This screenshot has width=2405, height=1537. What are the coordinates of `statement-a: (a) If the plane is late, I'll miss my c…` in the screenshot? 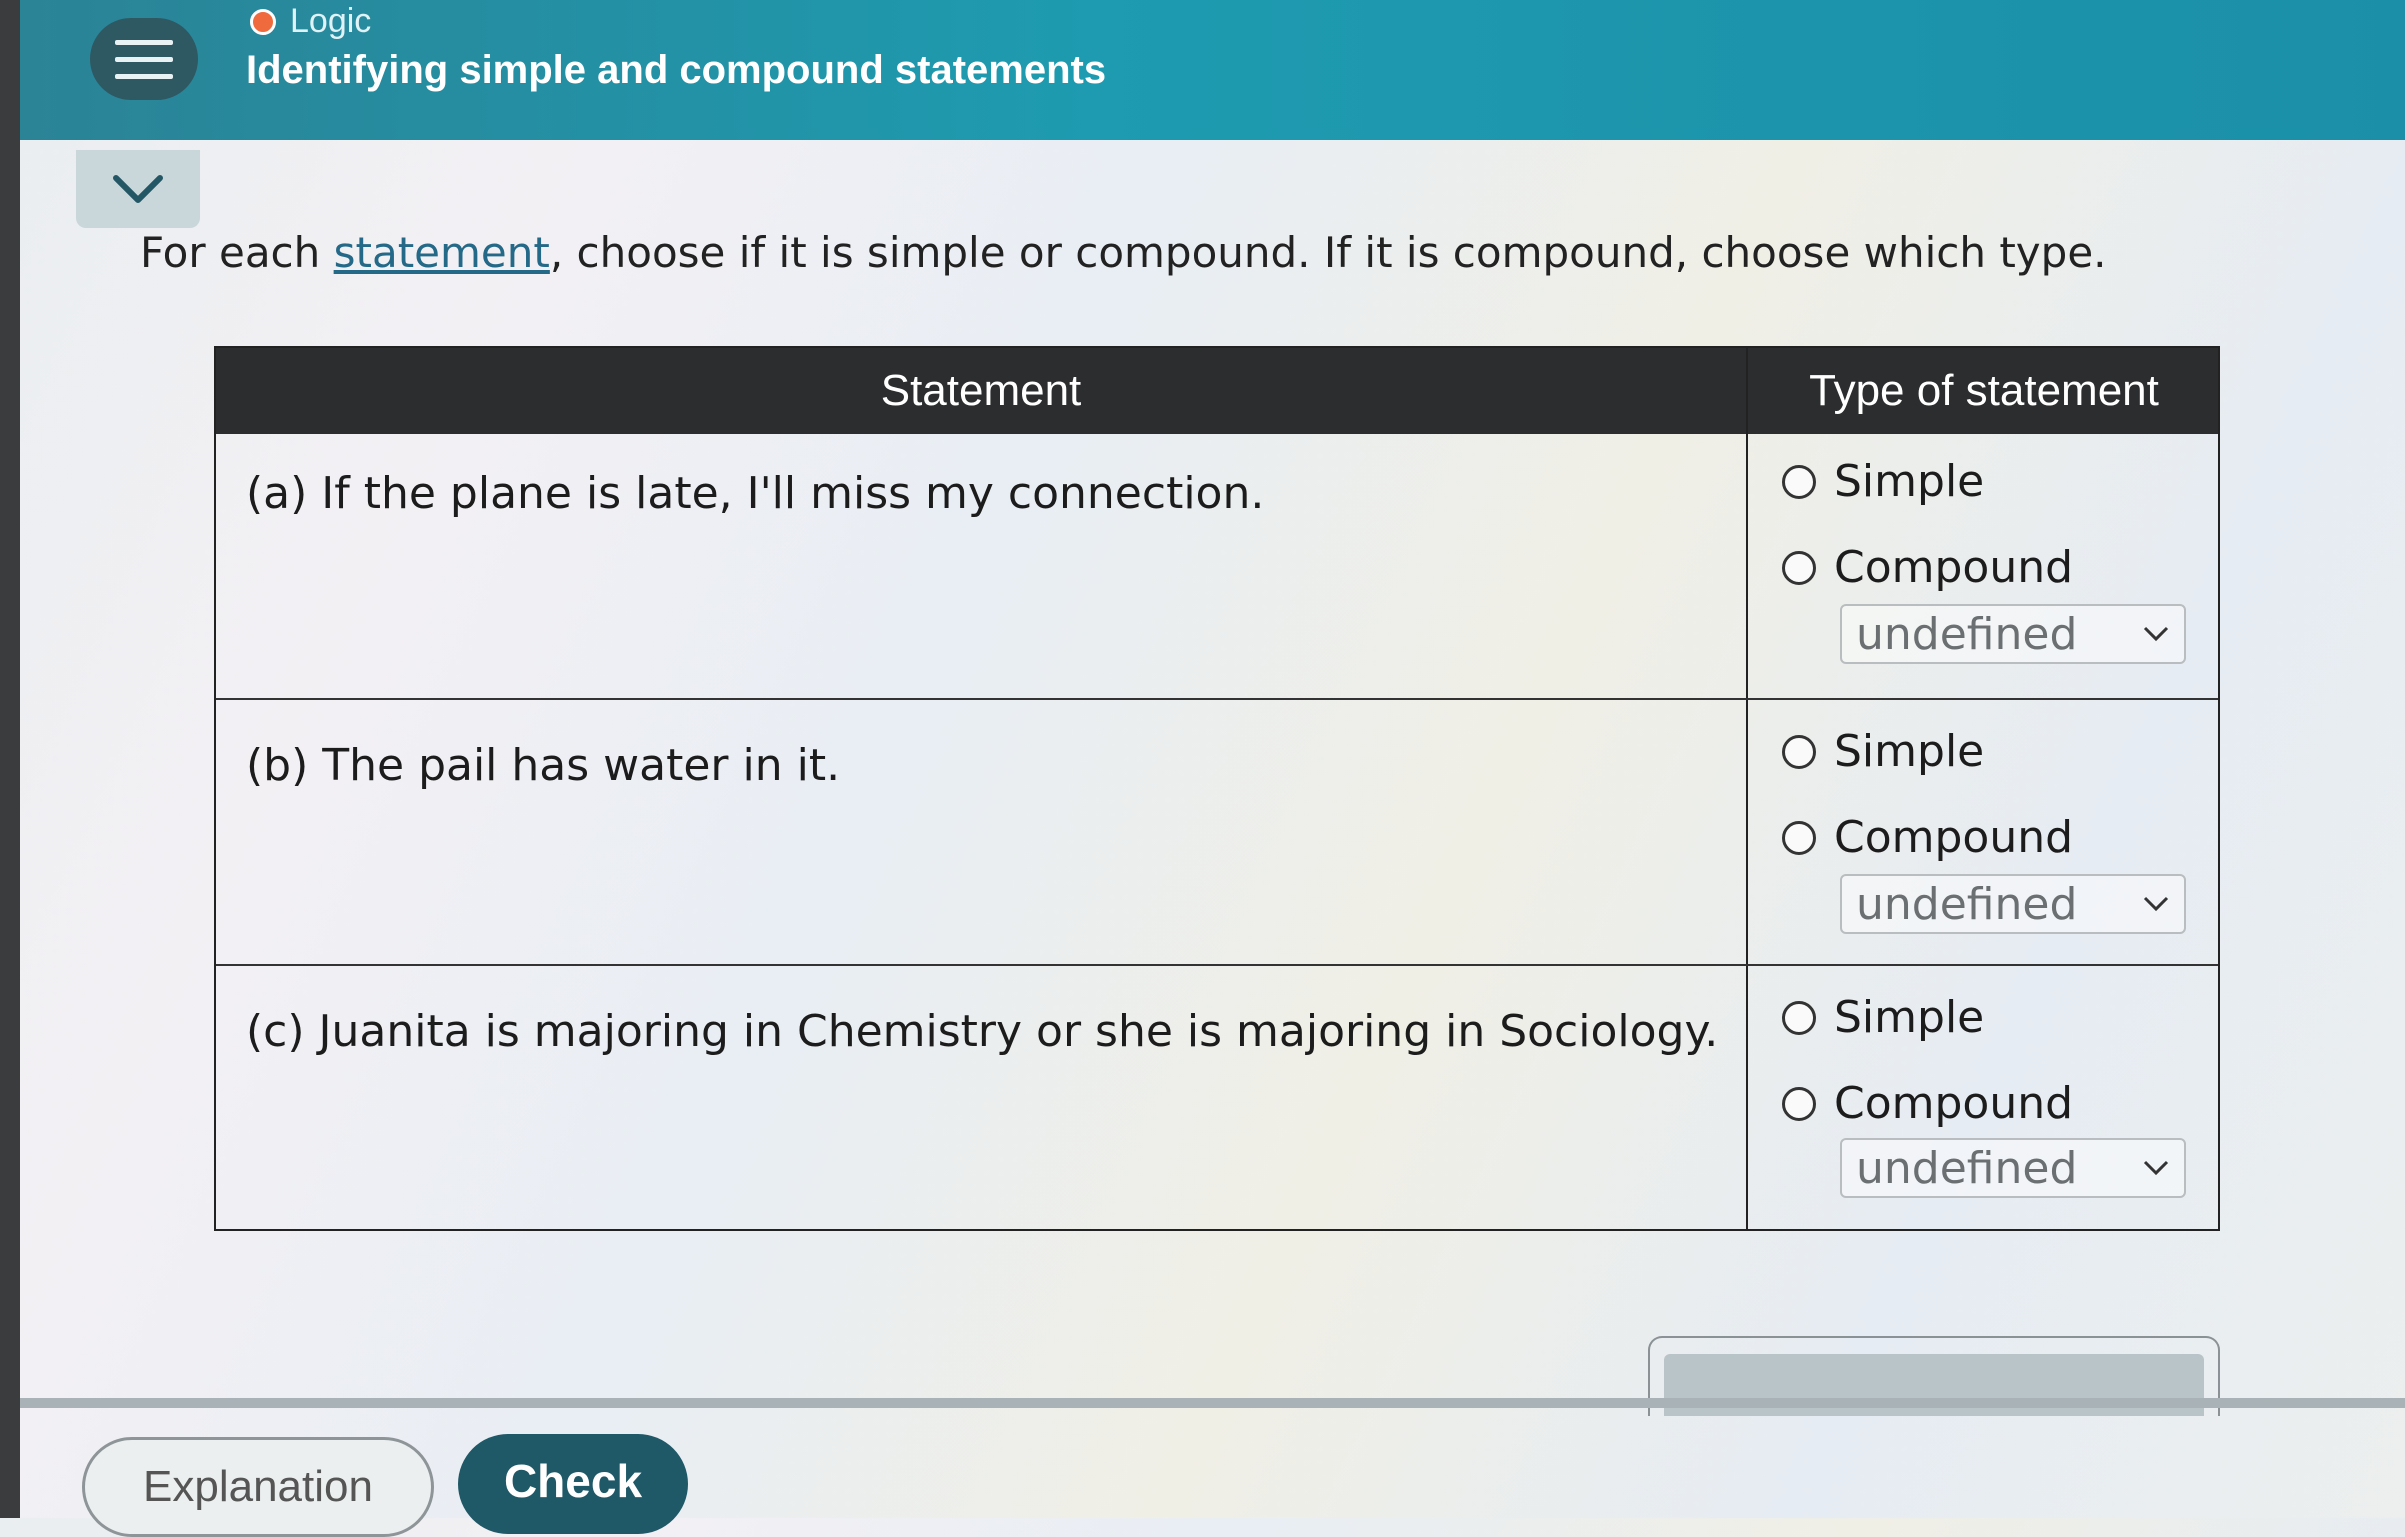 It's located at (755, 493).